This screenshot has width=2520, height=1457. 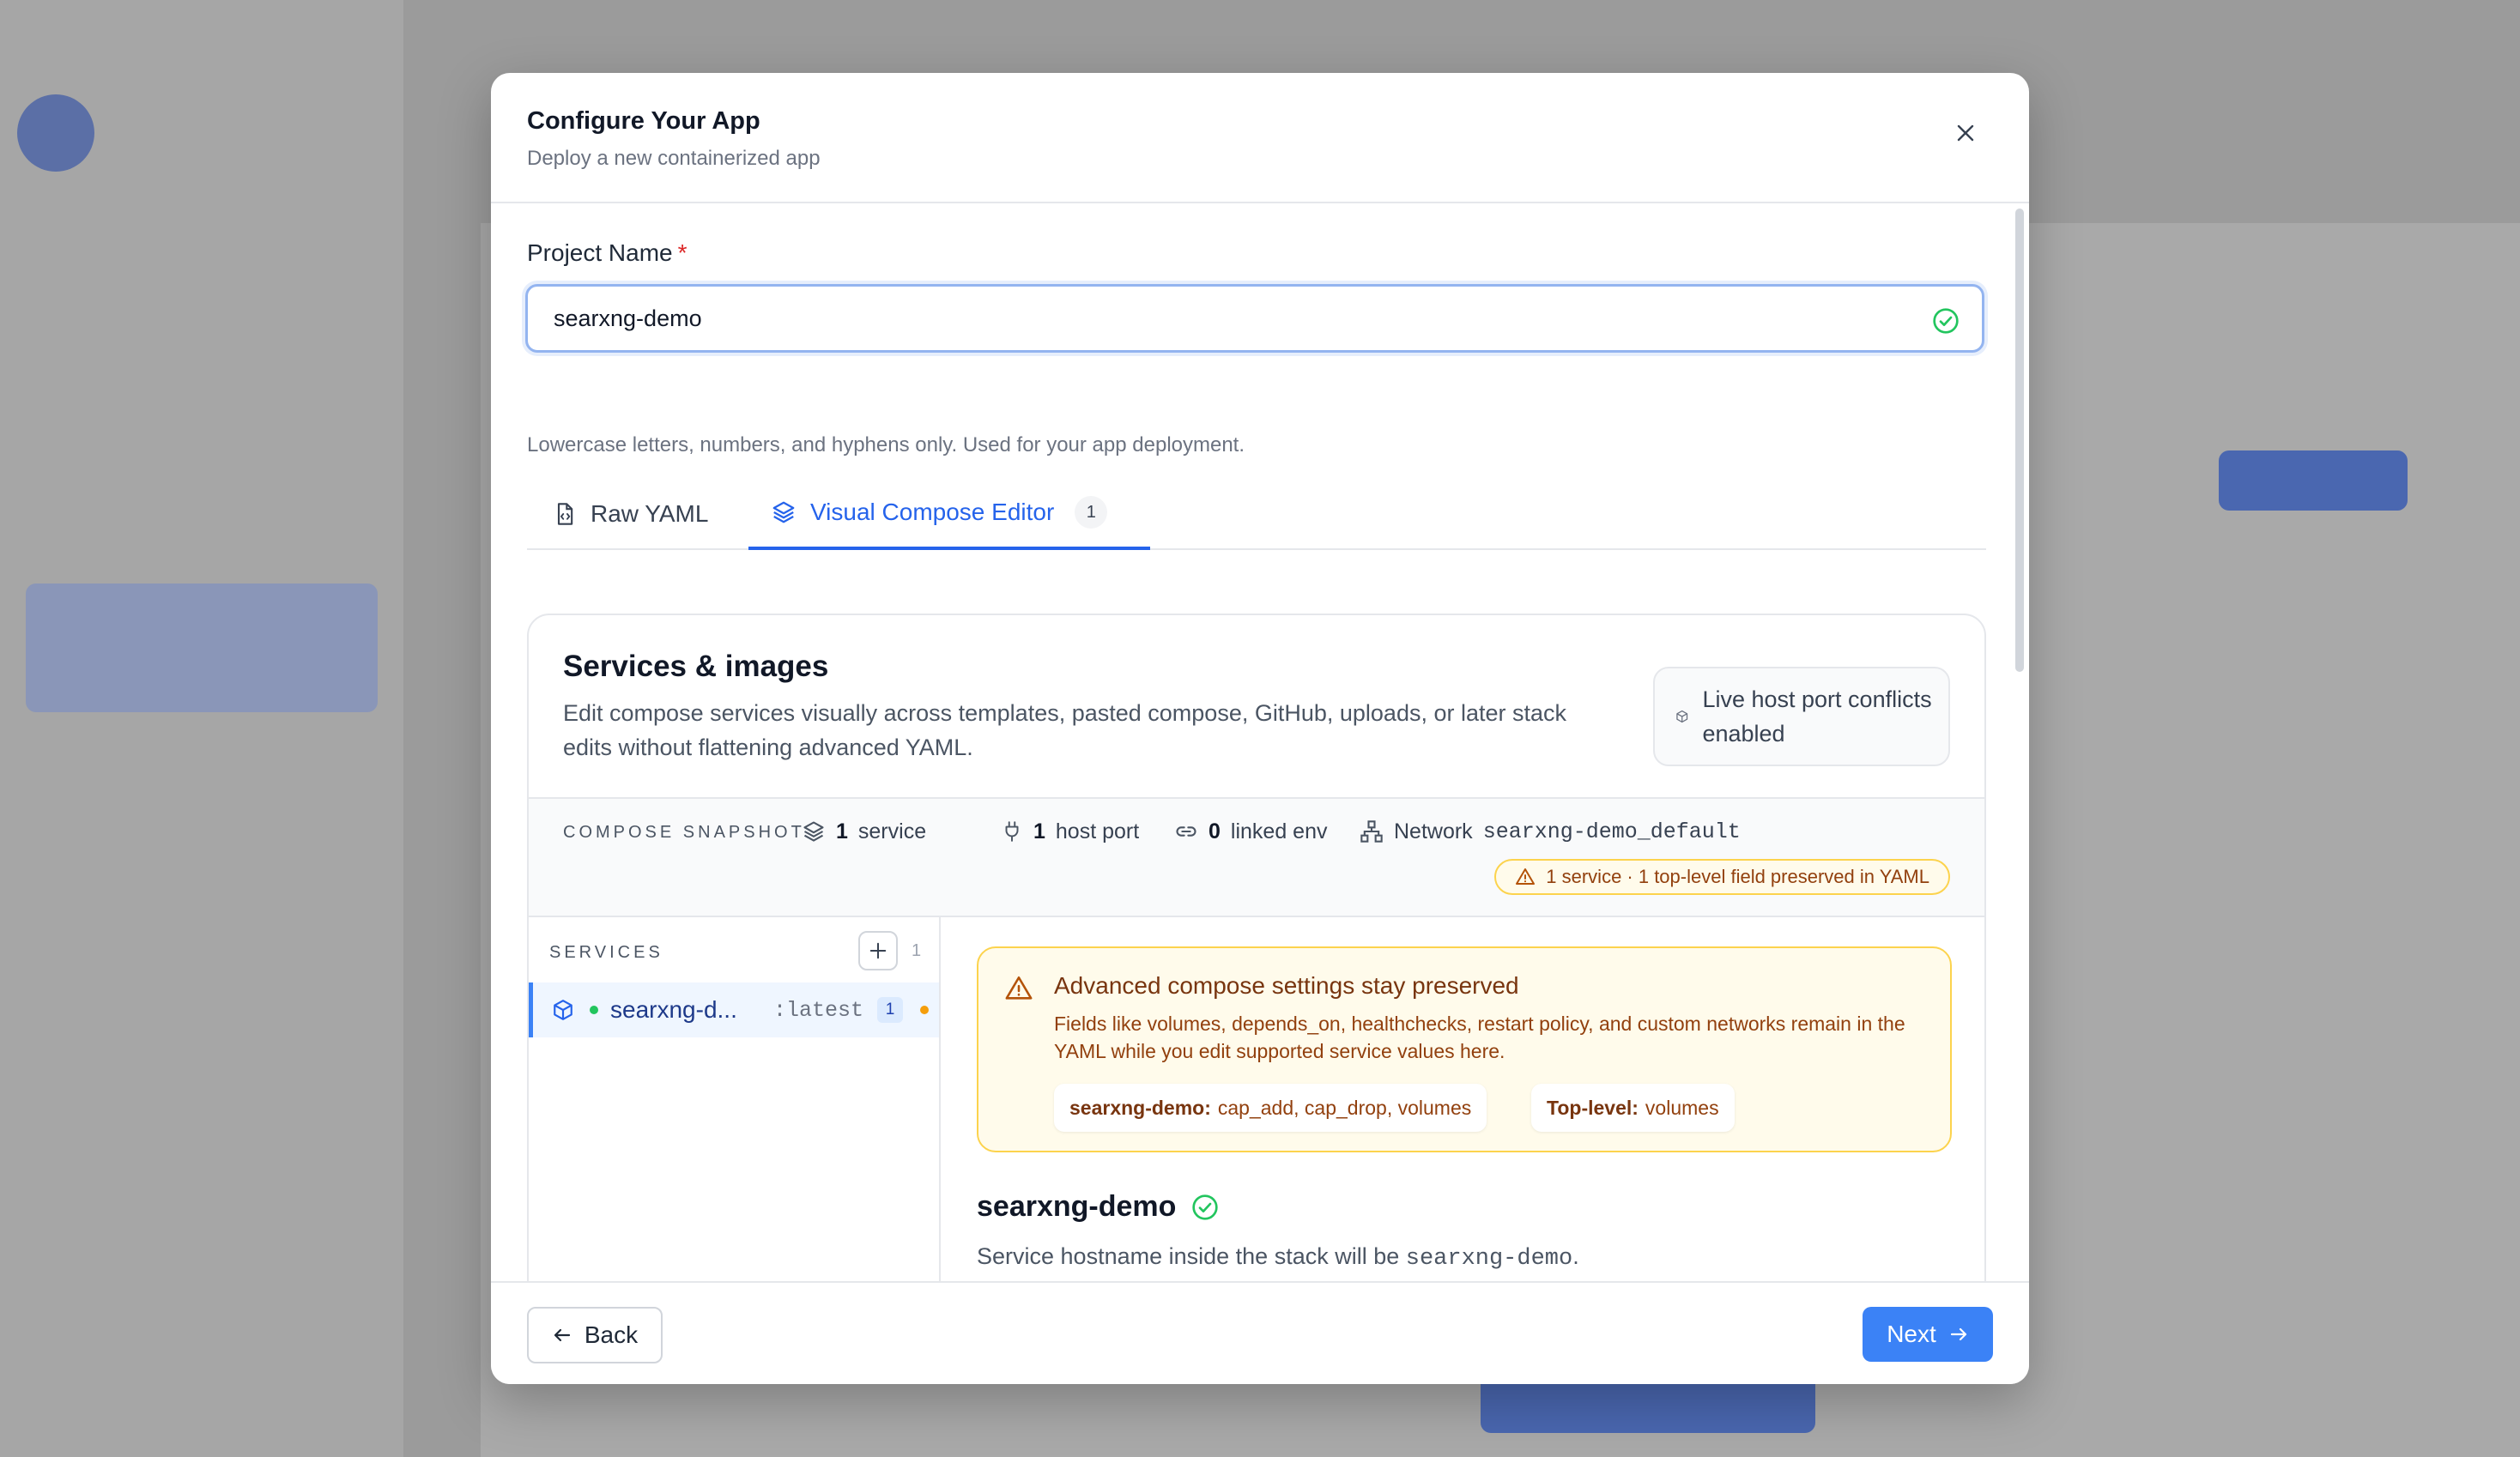 I want to click on close-button, so click(x=1965, y=133).